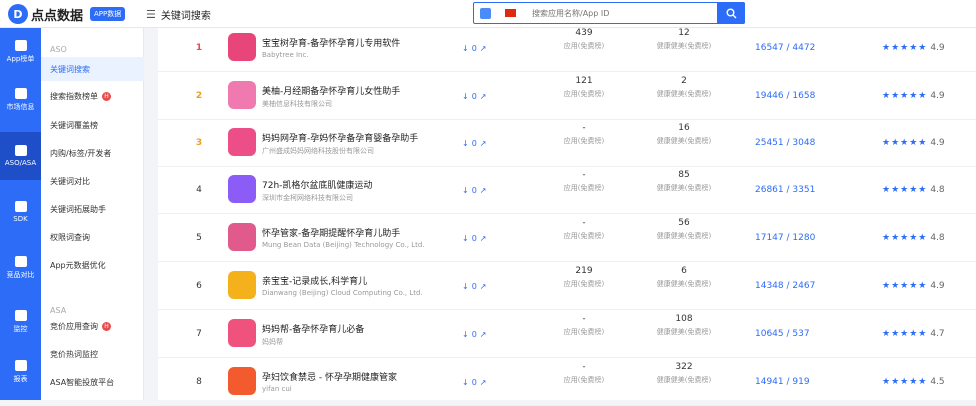 The height and width of the screenshot is (406, 976). I want to click on keyword-coverage: 16547 / 4472, so click(785, 48).